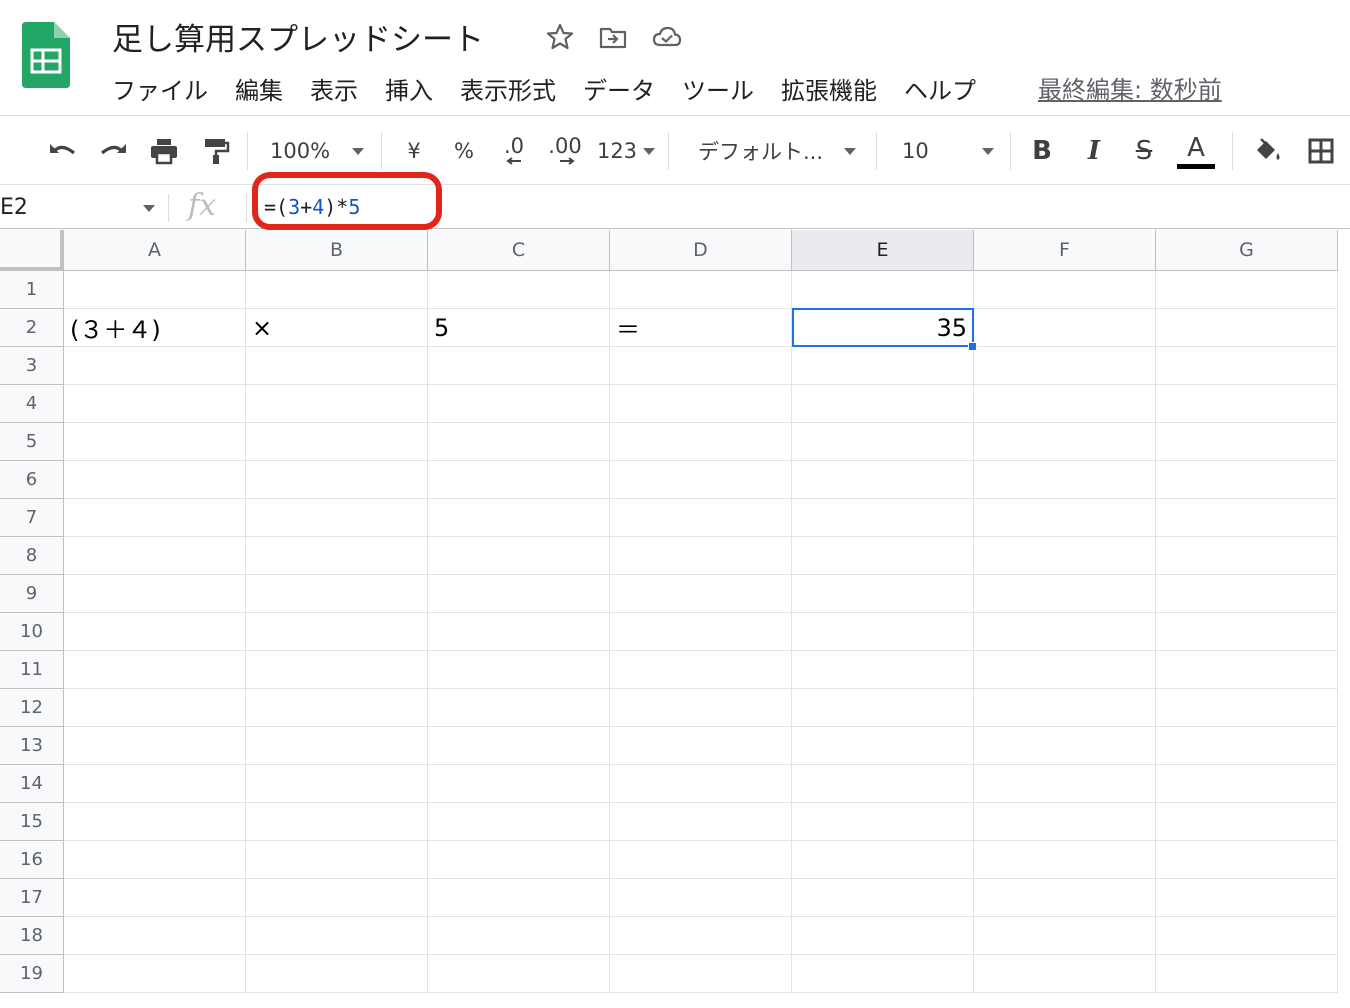 Image resolution: width=1350 pixels, height=1008 pixels. What do you see at coordinates (701, 404) in the screenshot?
I see `cell-d4` at bounding box center [701, 404].